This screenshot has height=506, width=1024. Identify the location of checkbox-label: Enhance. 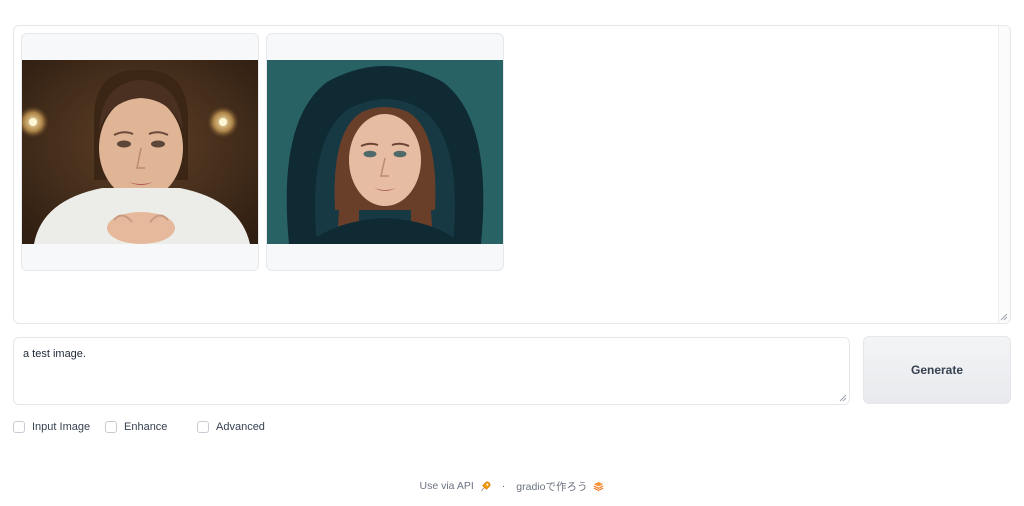
(146, 427).